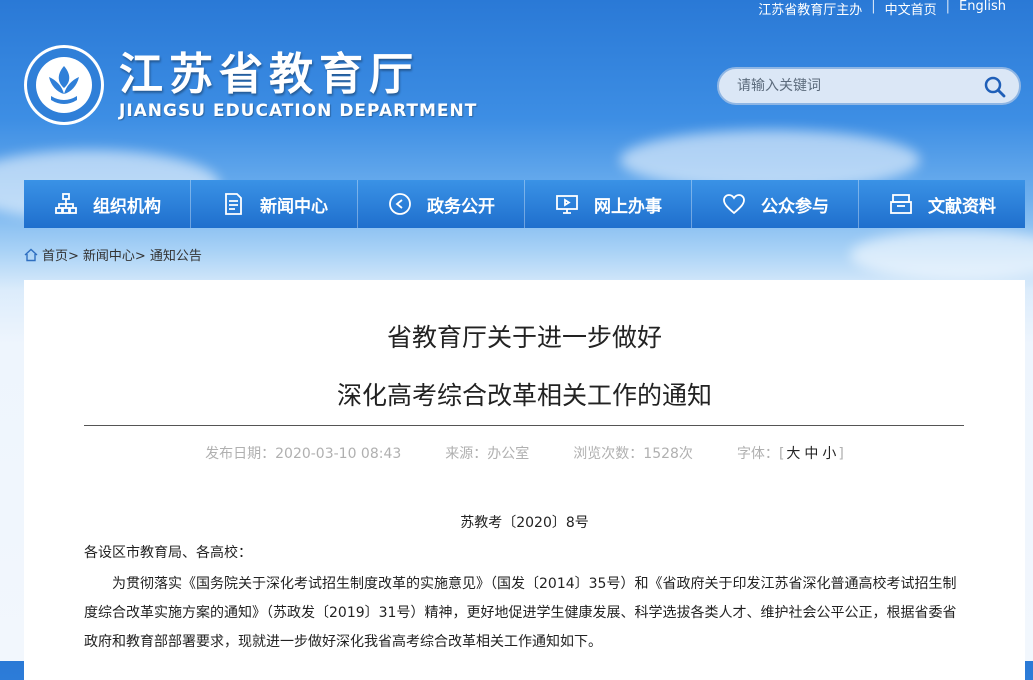  What do you see at coordinates (941, 255) in the screenshot?
I see `cloud-decoration` at bounding box center [941, 255].